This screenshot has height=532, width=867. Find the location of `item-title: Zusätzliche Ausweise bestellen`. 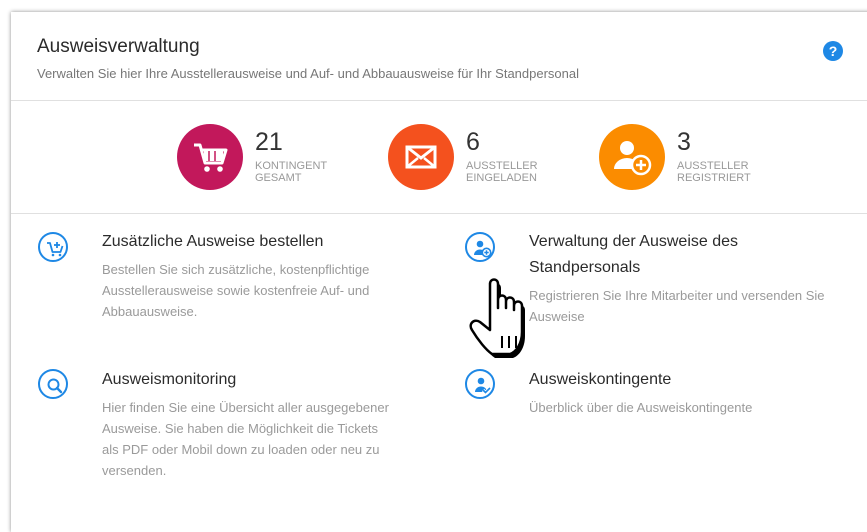

item-title: Zusätzliche Ausweise bestellen is located at coordinates (212, 242).